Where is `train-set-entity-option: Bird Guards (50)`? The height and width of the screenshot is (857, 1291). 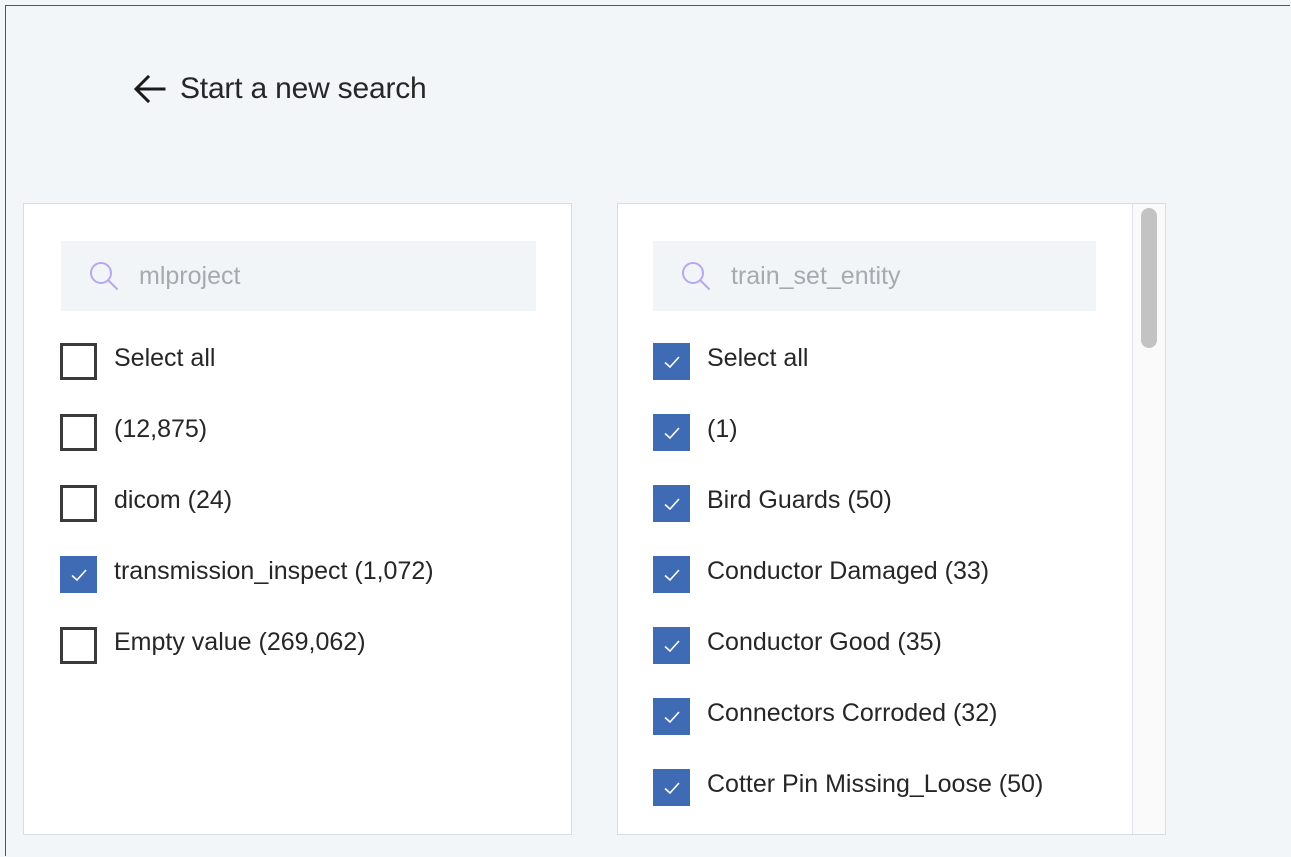
train-set-entity-option: Bird Guards (50) is located at coordinates (909, 518).